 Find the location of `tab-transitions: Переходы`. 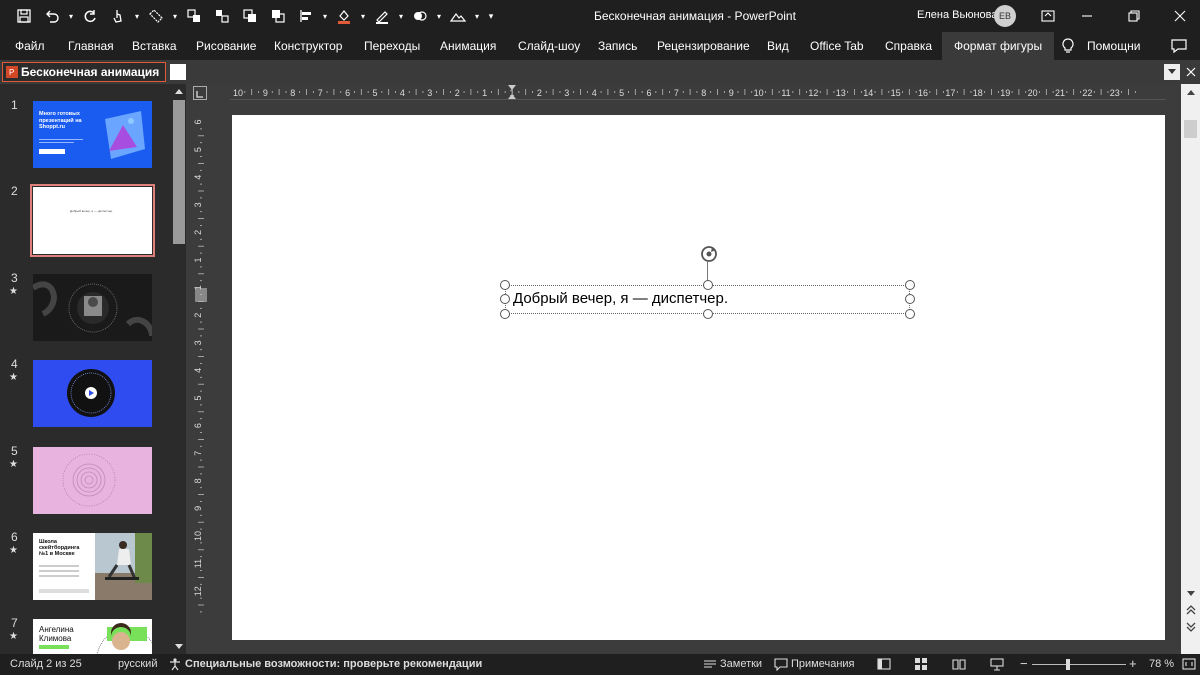

tab-transitions: Переходы is located at coordinates (392, 46).